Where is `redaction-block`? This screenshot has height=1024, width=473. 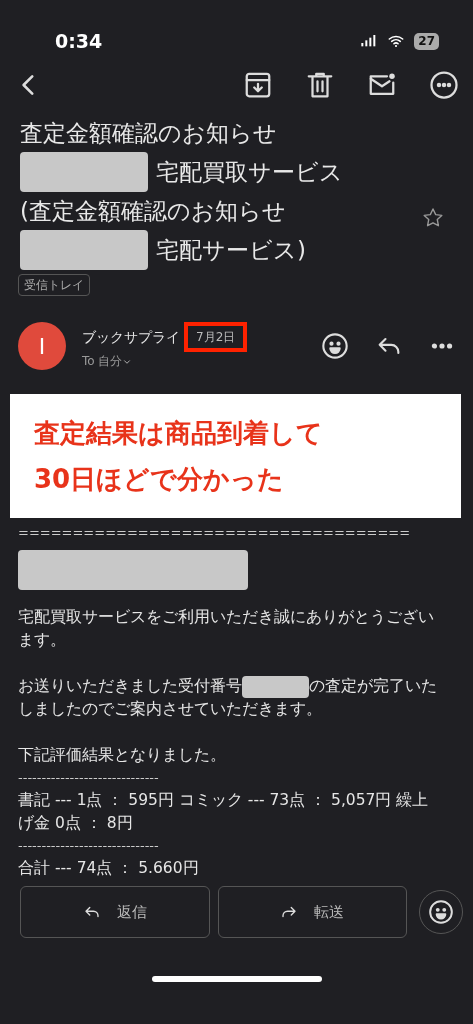
redaction-block is located at coordinates (275, 686).